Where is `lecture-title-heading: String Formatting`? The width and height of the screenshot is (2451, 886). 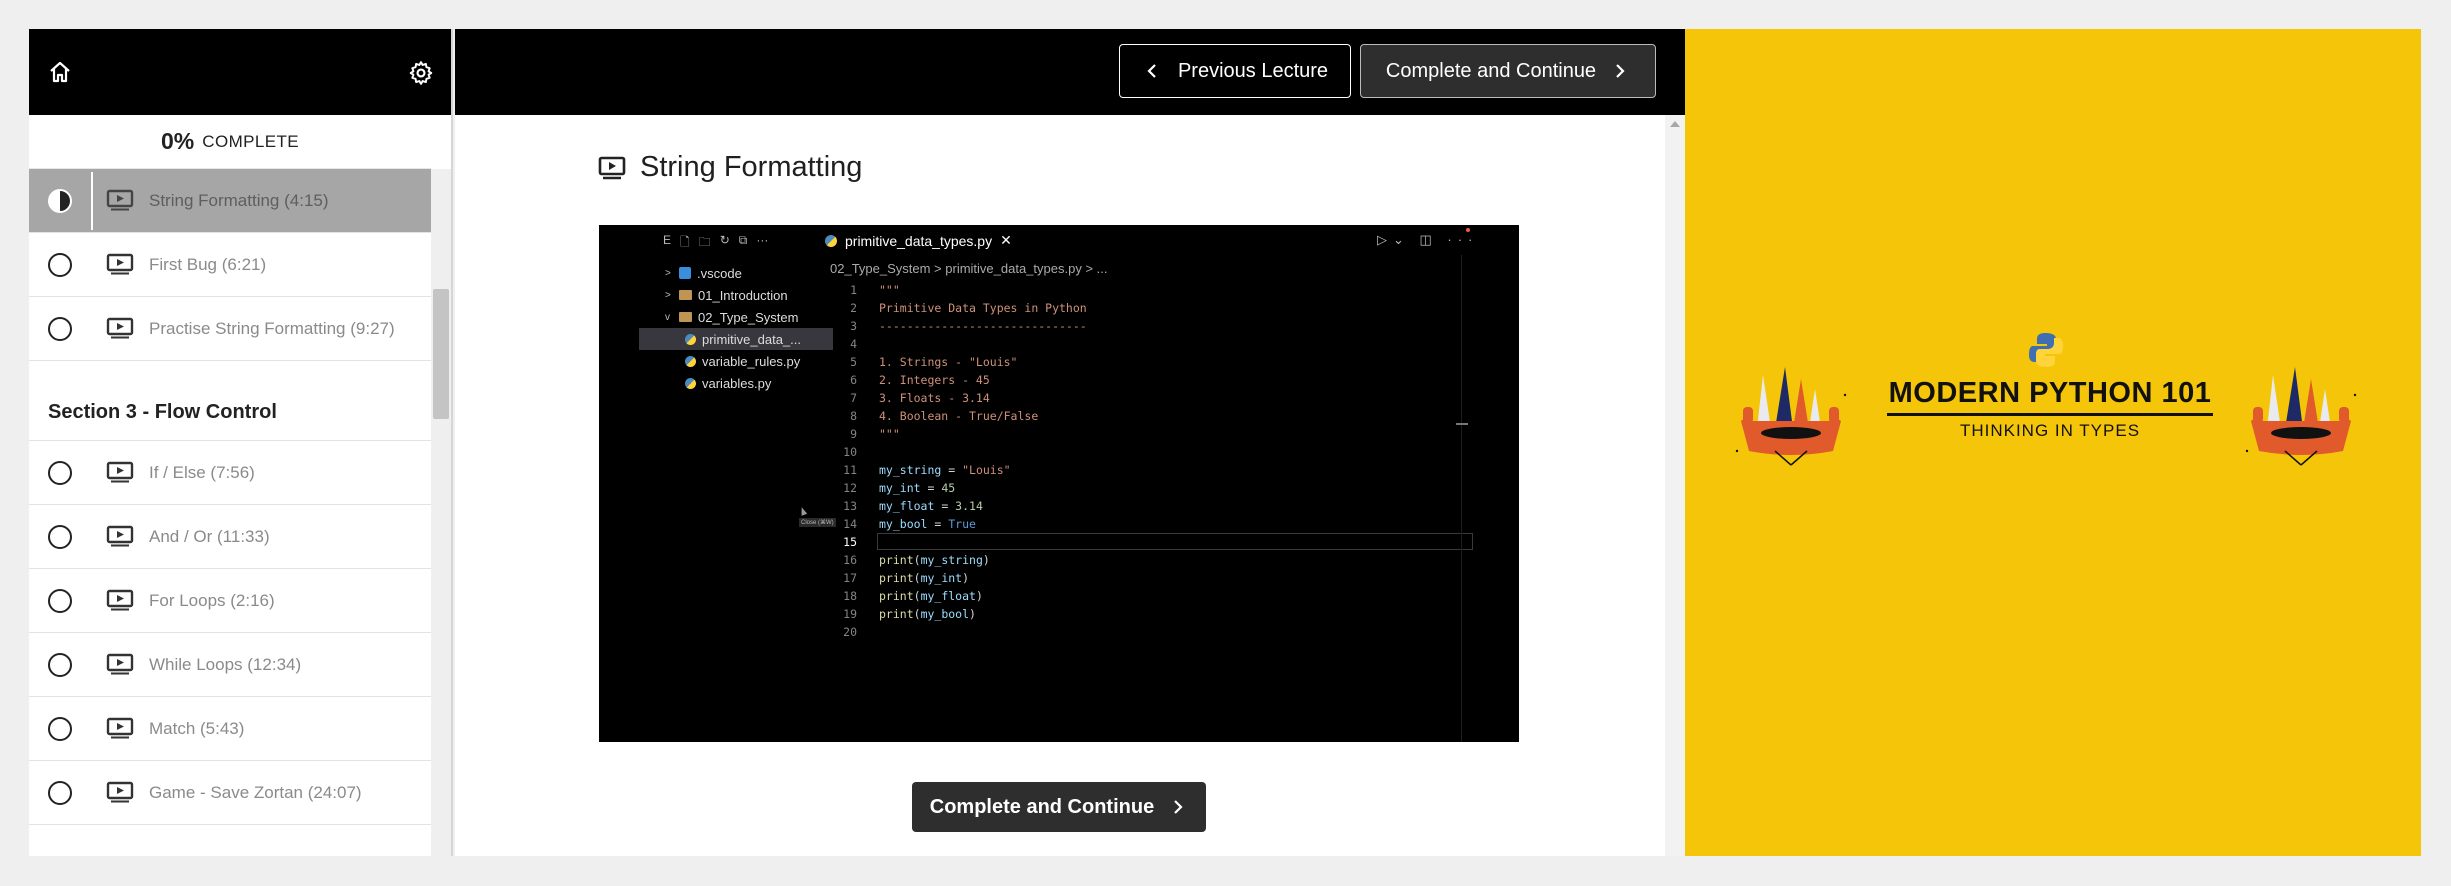 lecture-title-heading: String Formatting is located at coordinates (751, 167).